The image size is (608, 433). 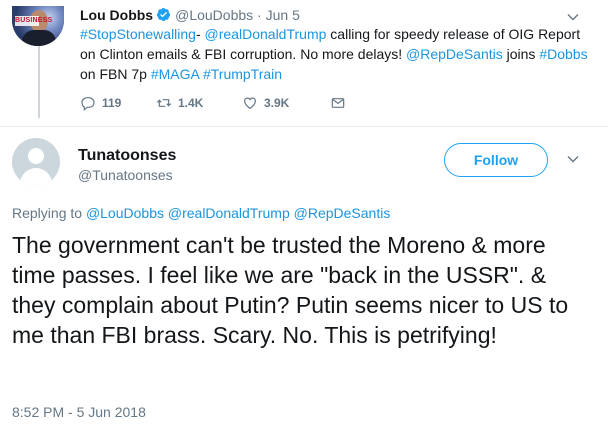 What do you see at coordinates (47, 213) in the screenshot?
I see `replying-prefix: Replying to` at bounding box center [47, 213].